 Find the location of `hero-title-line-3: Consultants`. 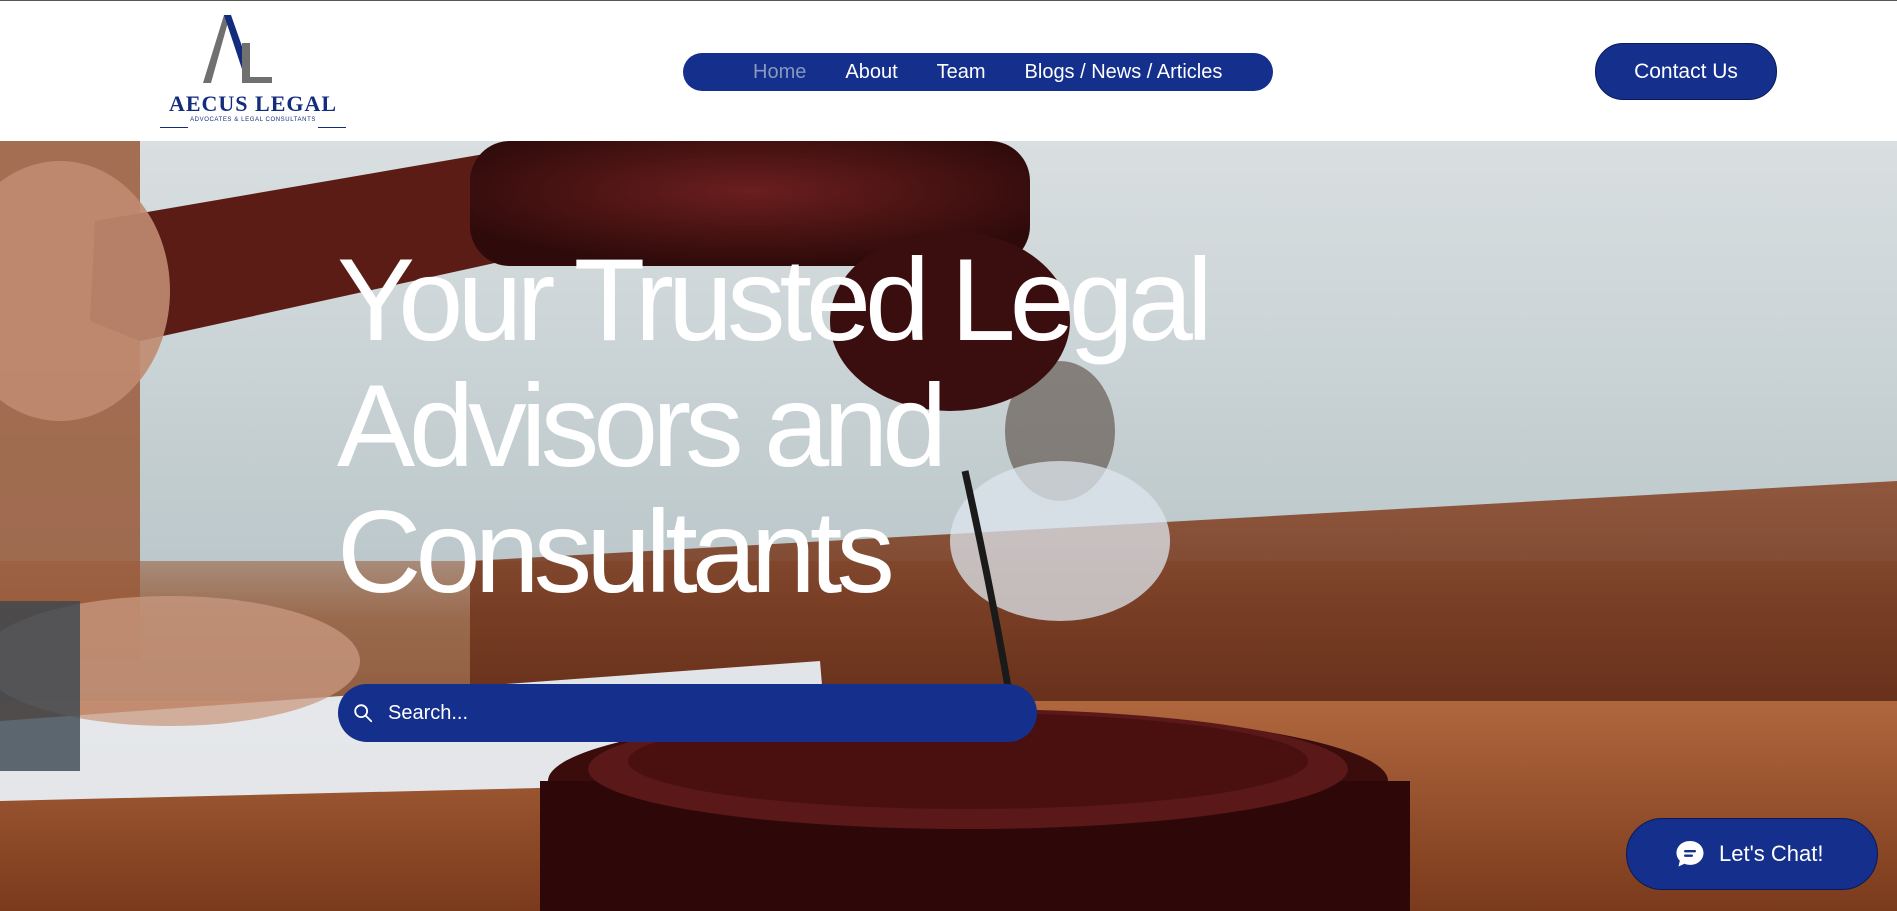

hero-title-line-3: Consultants is located at coordinates (616, 551).